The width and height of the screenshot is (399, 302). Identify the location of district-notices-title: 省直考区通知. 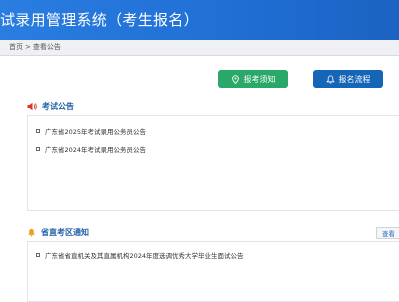
(65, 232).